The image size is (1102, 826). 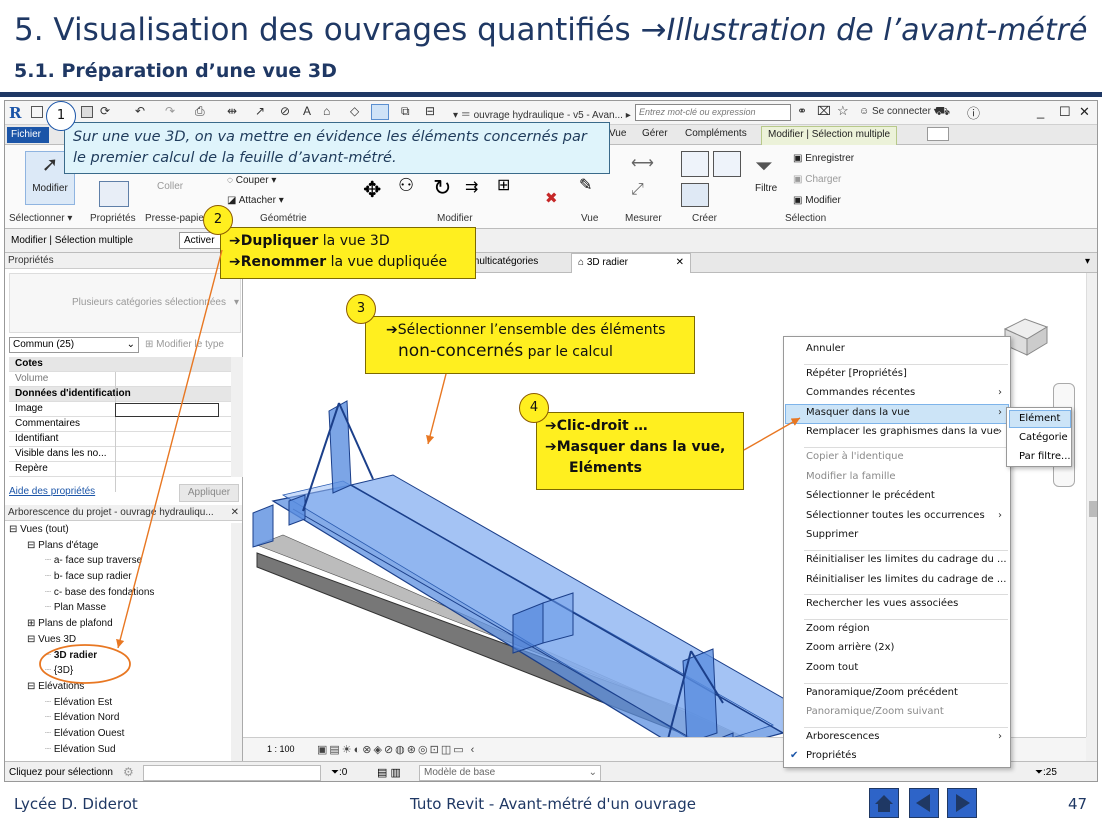 What do you see at coordinates (436, 409) in the screenshot?
I see `arrow-step3` at bounding box center [436, 409].